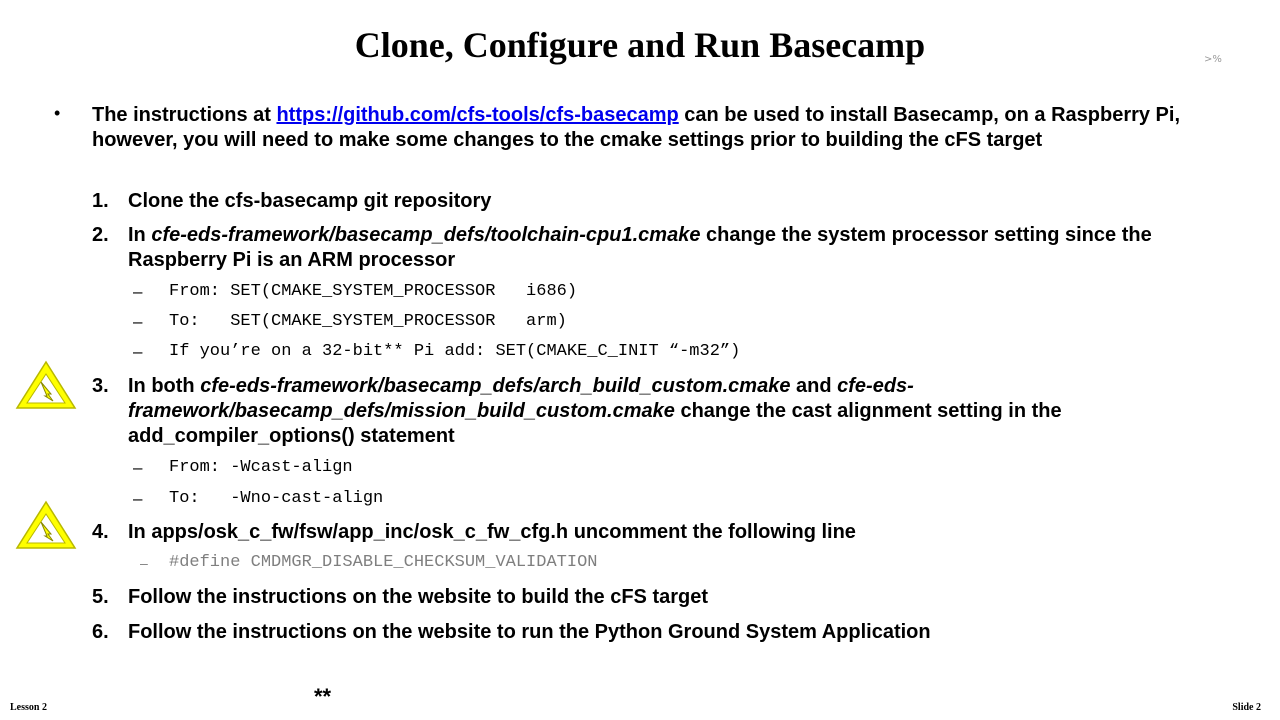 The width and height of the screenshot is (1280, 720). Describe the element at coordinates (100, 386) in the screenshot. I see `step-number: 3.` at that location.